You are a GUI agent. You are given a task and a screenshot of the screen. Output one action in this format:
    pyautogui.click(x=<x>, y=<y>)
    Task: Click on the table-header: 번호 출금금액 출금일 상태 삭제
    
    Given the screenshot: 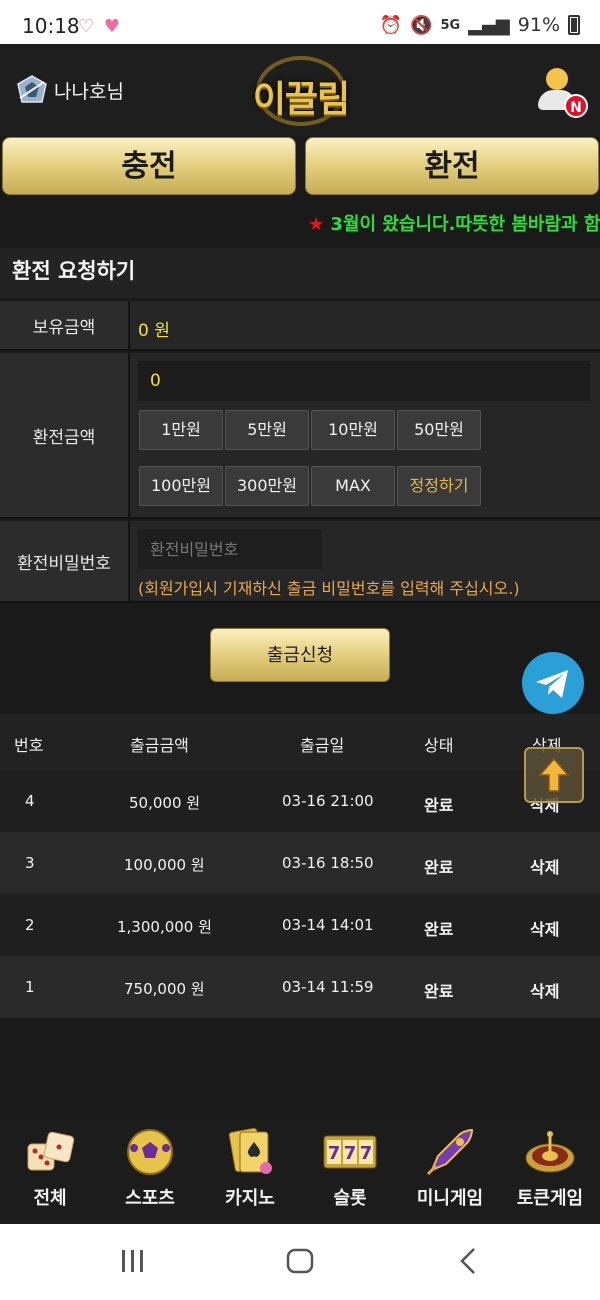 What is the action you would take?
    pyautogui.click(x=300, y=742)
    